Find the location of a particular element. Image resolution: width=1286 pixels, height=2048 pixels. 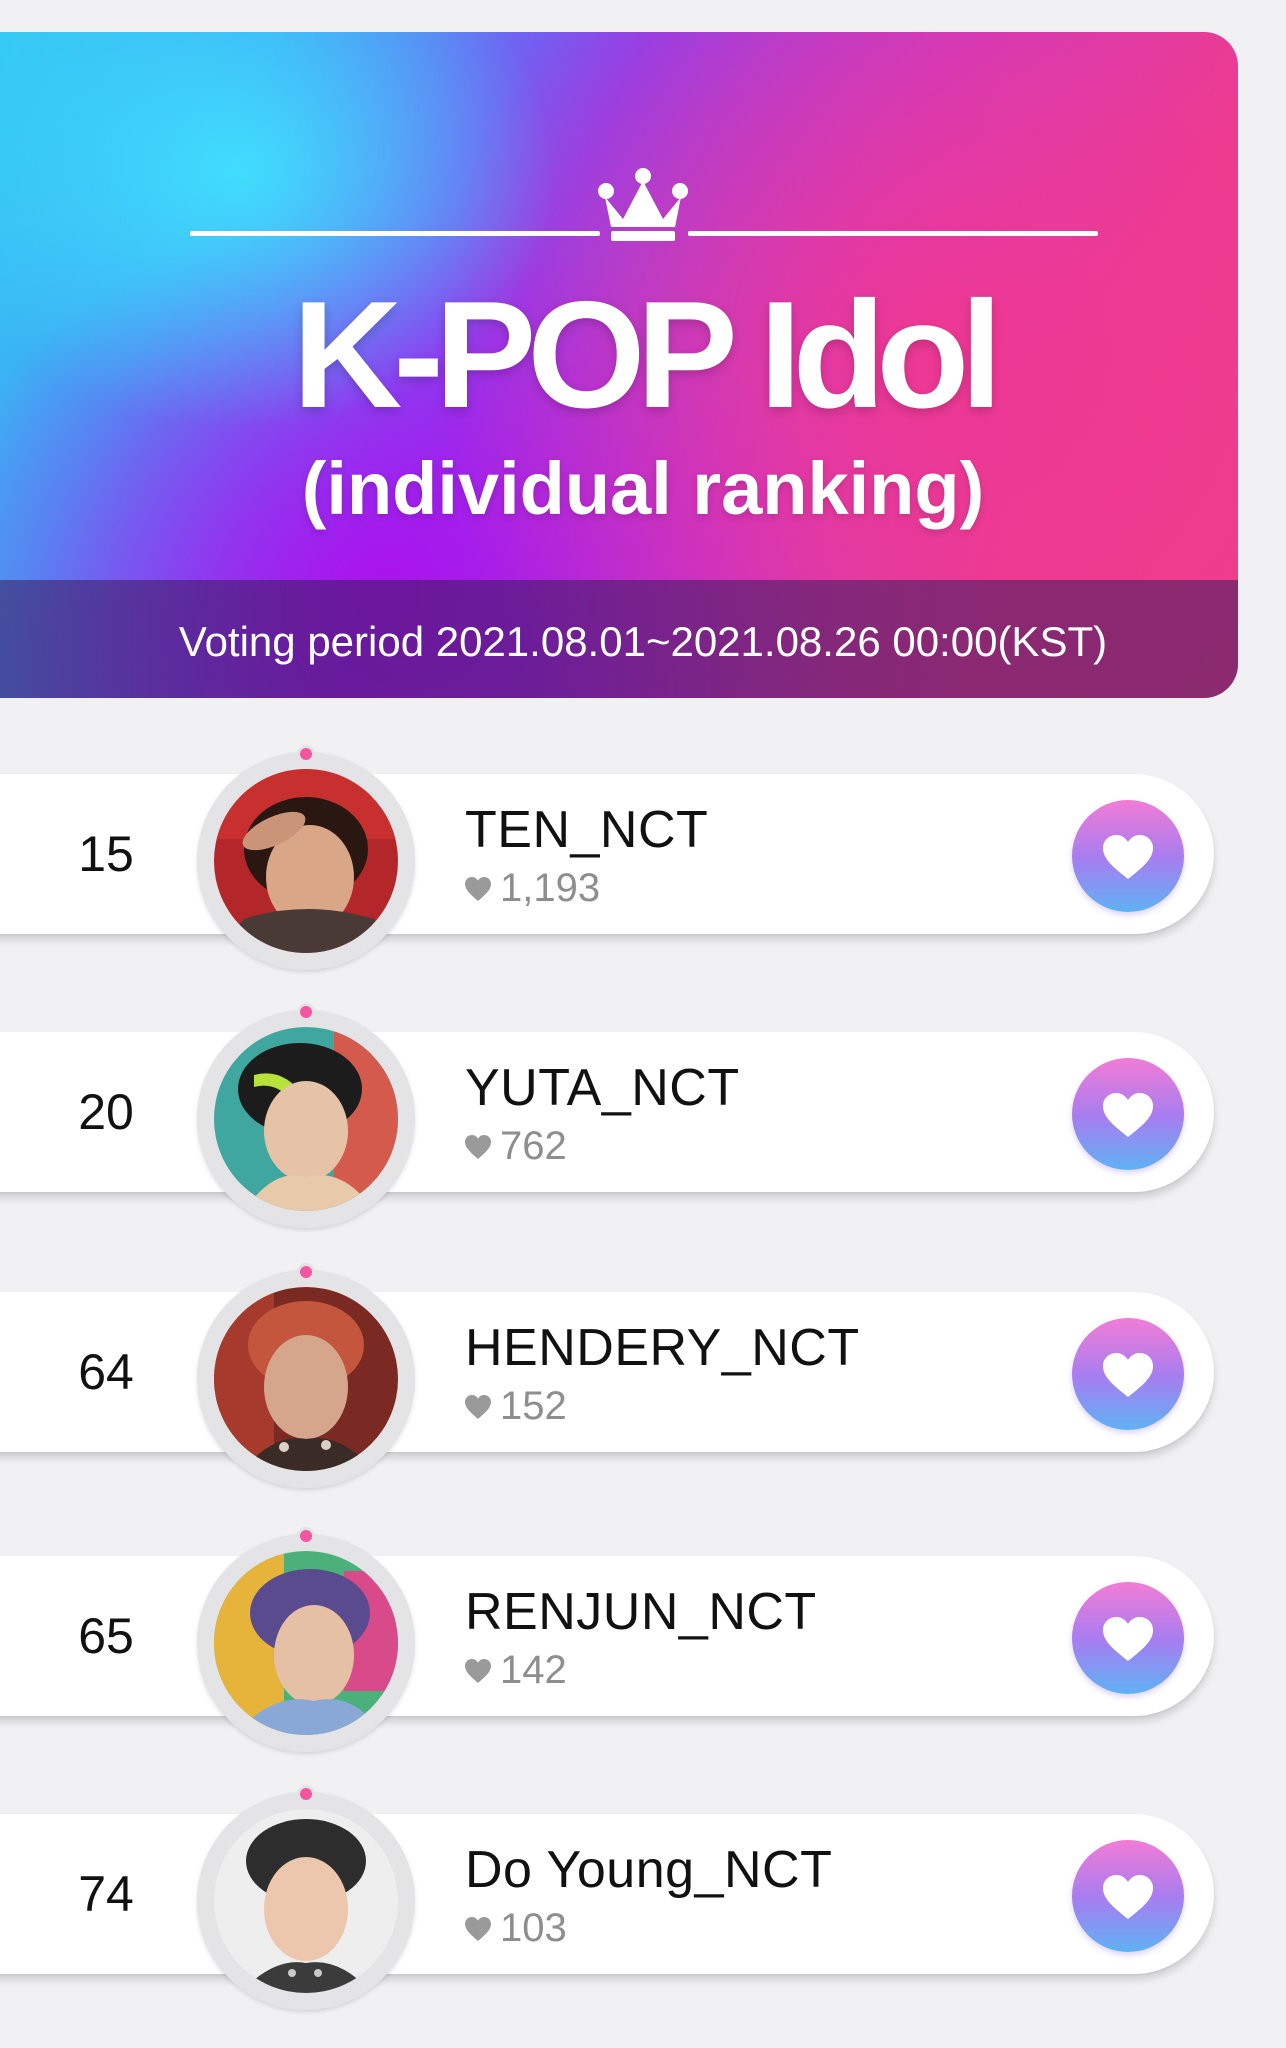

vote-count: 1,193 is located at coordinates (532, 888).